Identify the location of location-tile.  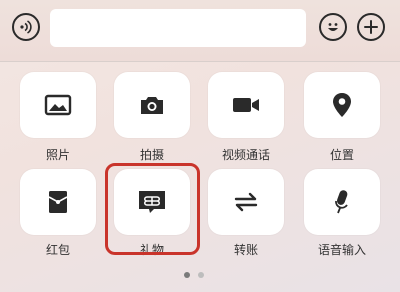
(342, 105).